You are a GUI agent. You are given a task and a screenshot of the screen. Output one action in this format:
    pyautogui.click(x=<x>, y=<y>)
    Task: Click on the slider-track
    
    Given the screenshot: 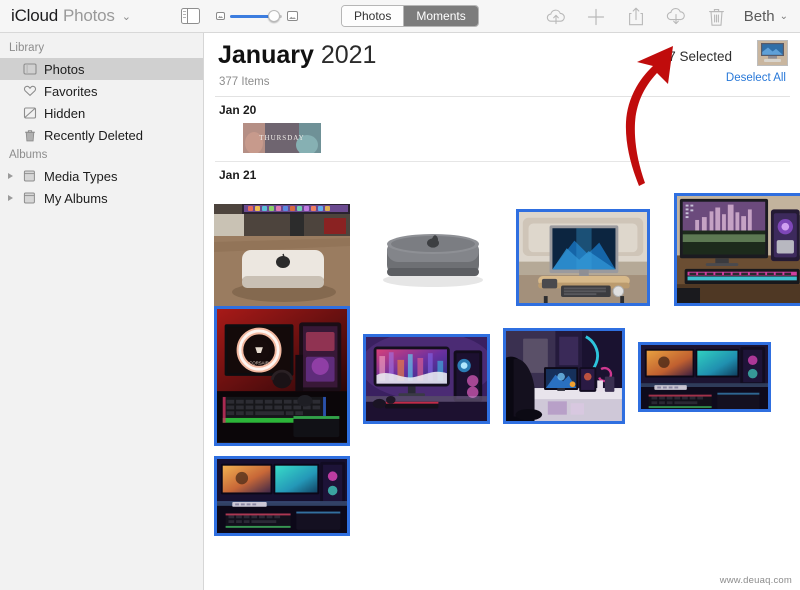 What is the action you would take?
    pyautogui.click(x=256, y=16)
    